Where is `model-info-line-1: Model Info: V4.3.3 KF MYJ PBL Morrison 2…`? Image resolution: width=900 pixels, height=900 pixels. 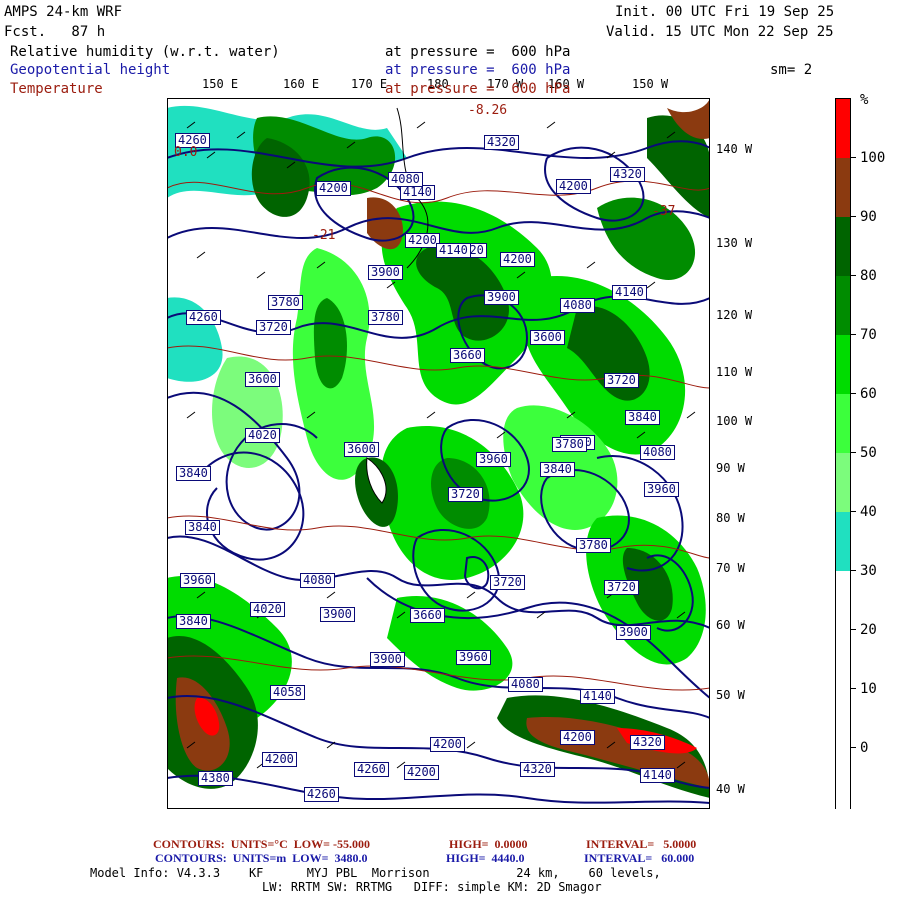 model-info-line-1: Model Info: V4.3.3 KF MYJ PBL Morrison 2… is located at coordinates (375, 873).